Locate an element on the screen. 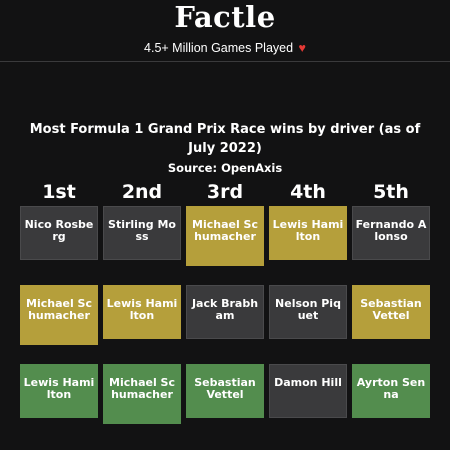  rank-headers: 1st 2nd 3rd 4th 5th is located at coordinates (225, 192).